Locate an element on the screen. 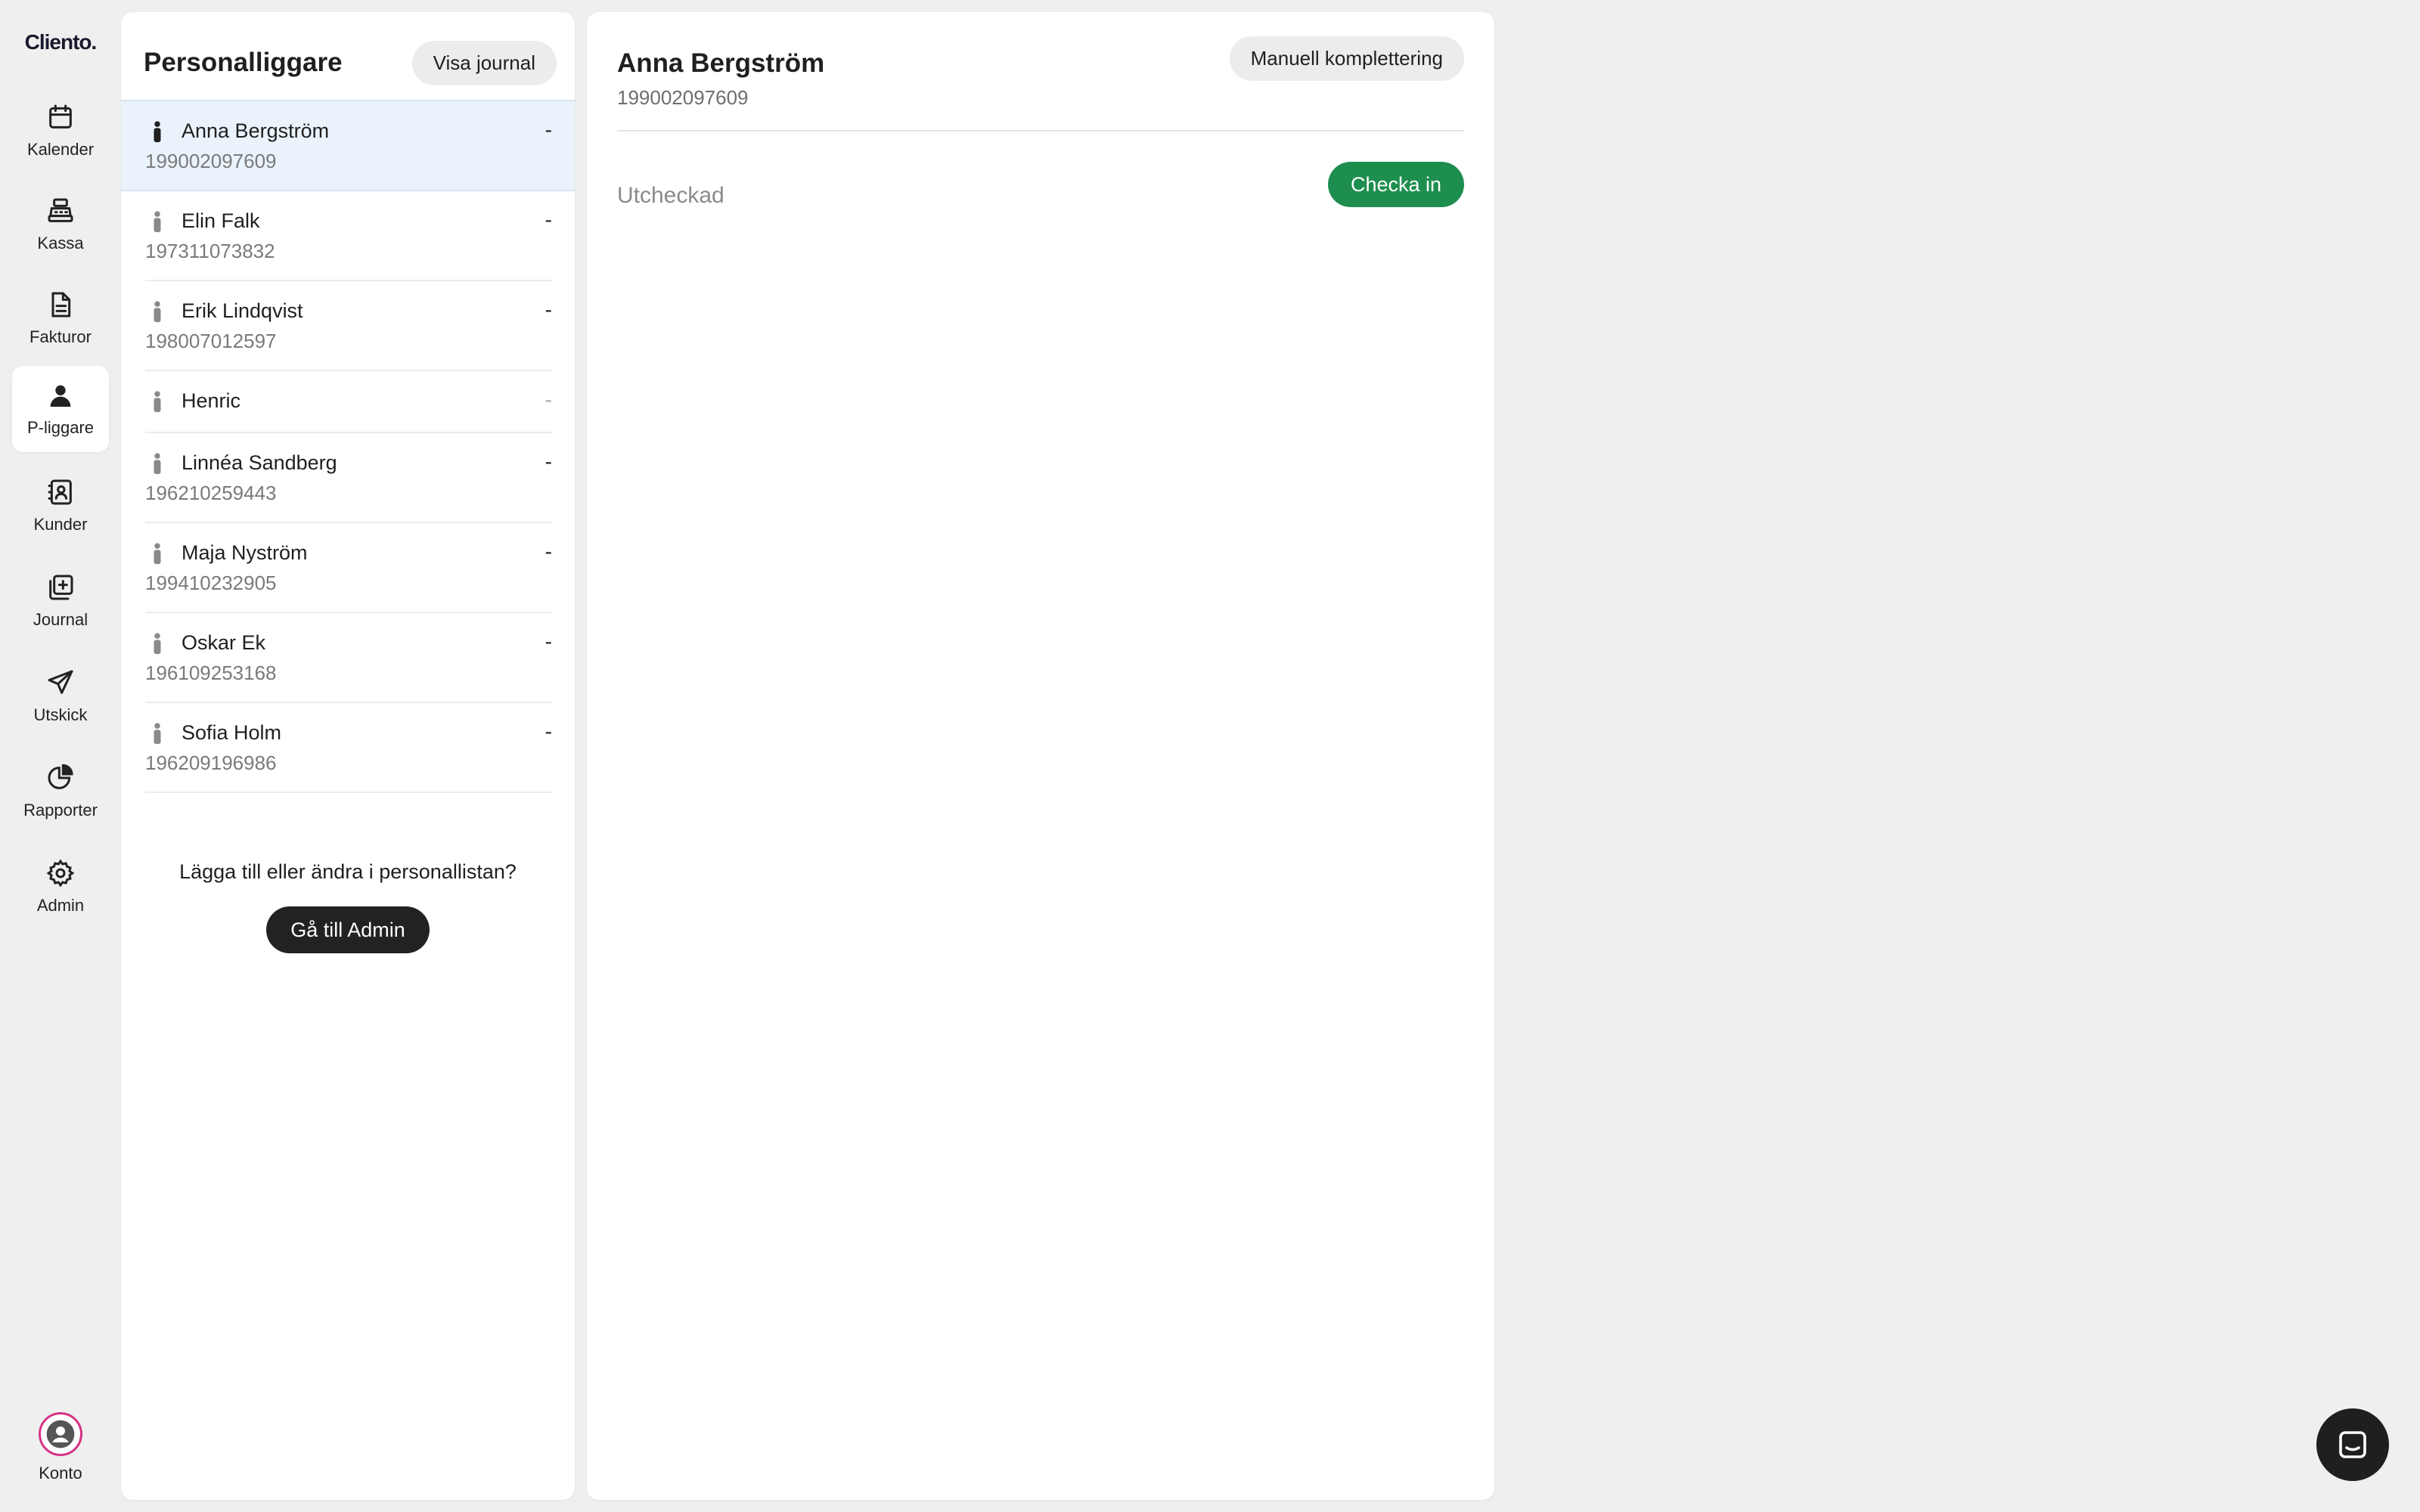  nav-item-p-liggare: P-liggare is located at coordinates (60, 409).